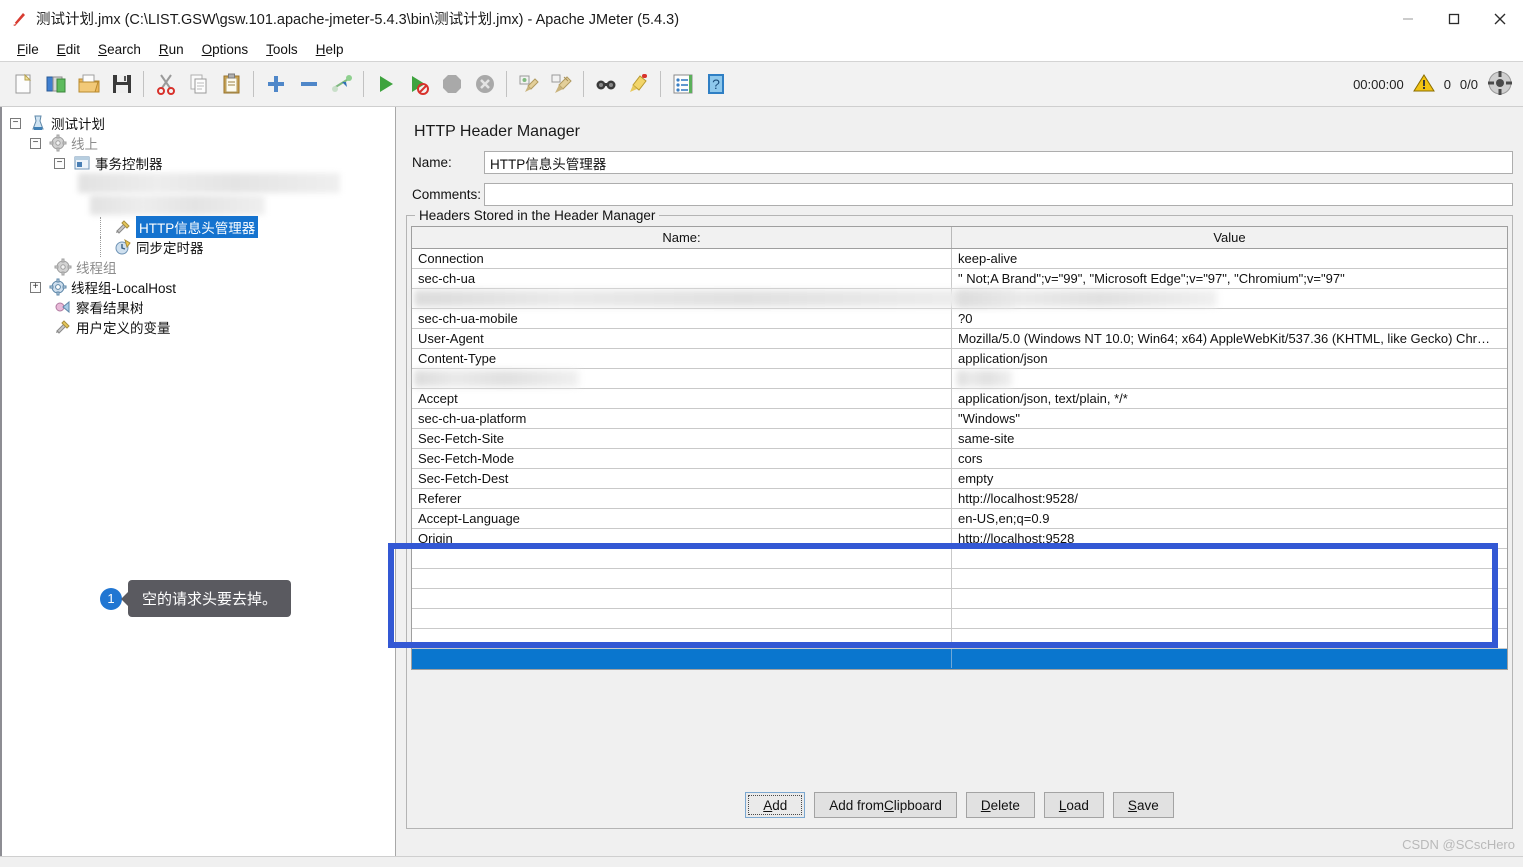 This screenshot has height=867, width=1523. Describe the element at coordinates (1229, 498) in the screenshot. I see `cell-value: http://localhost:9528/` at that location.